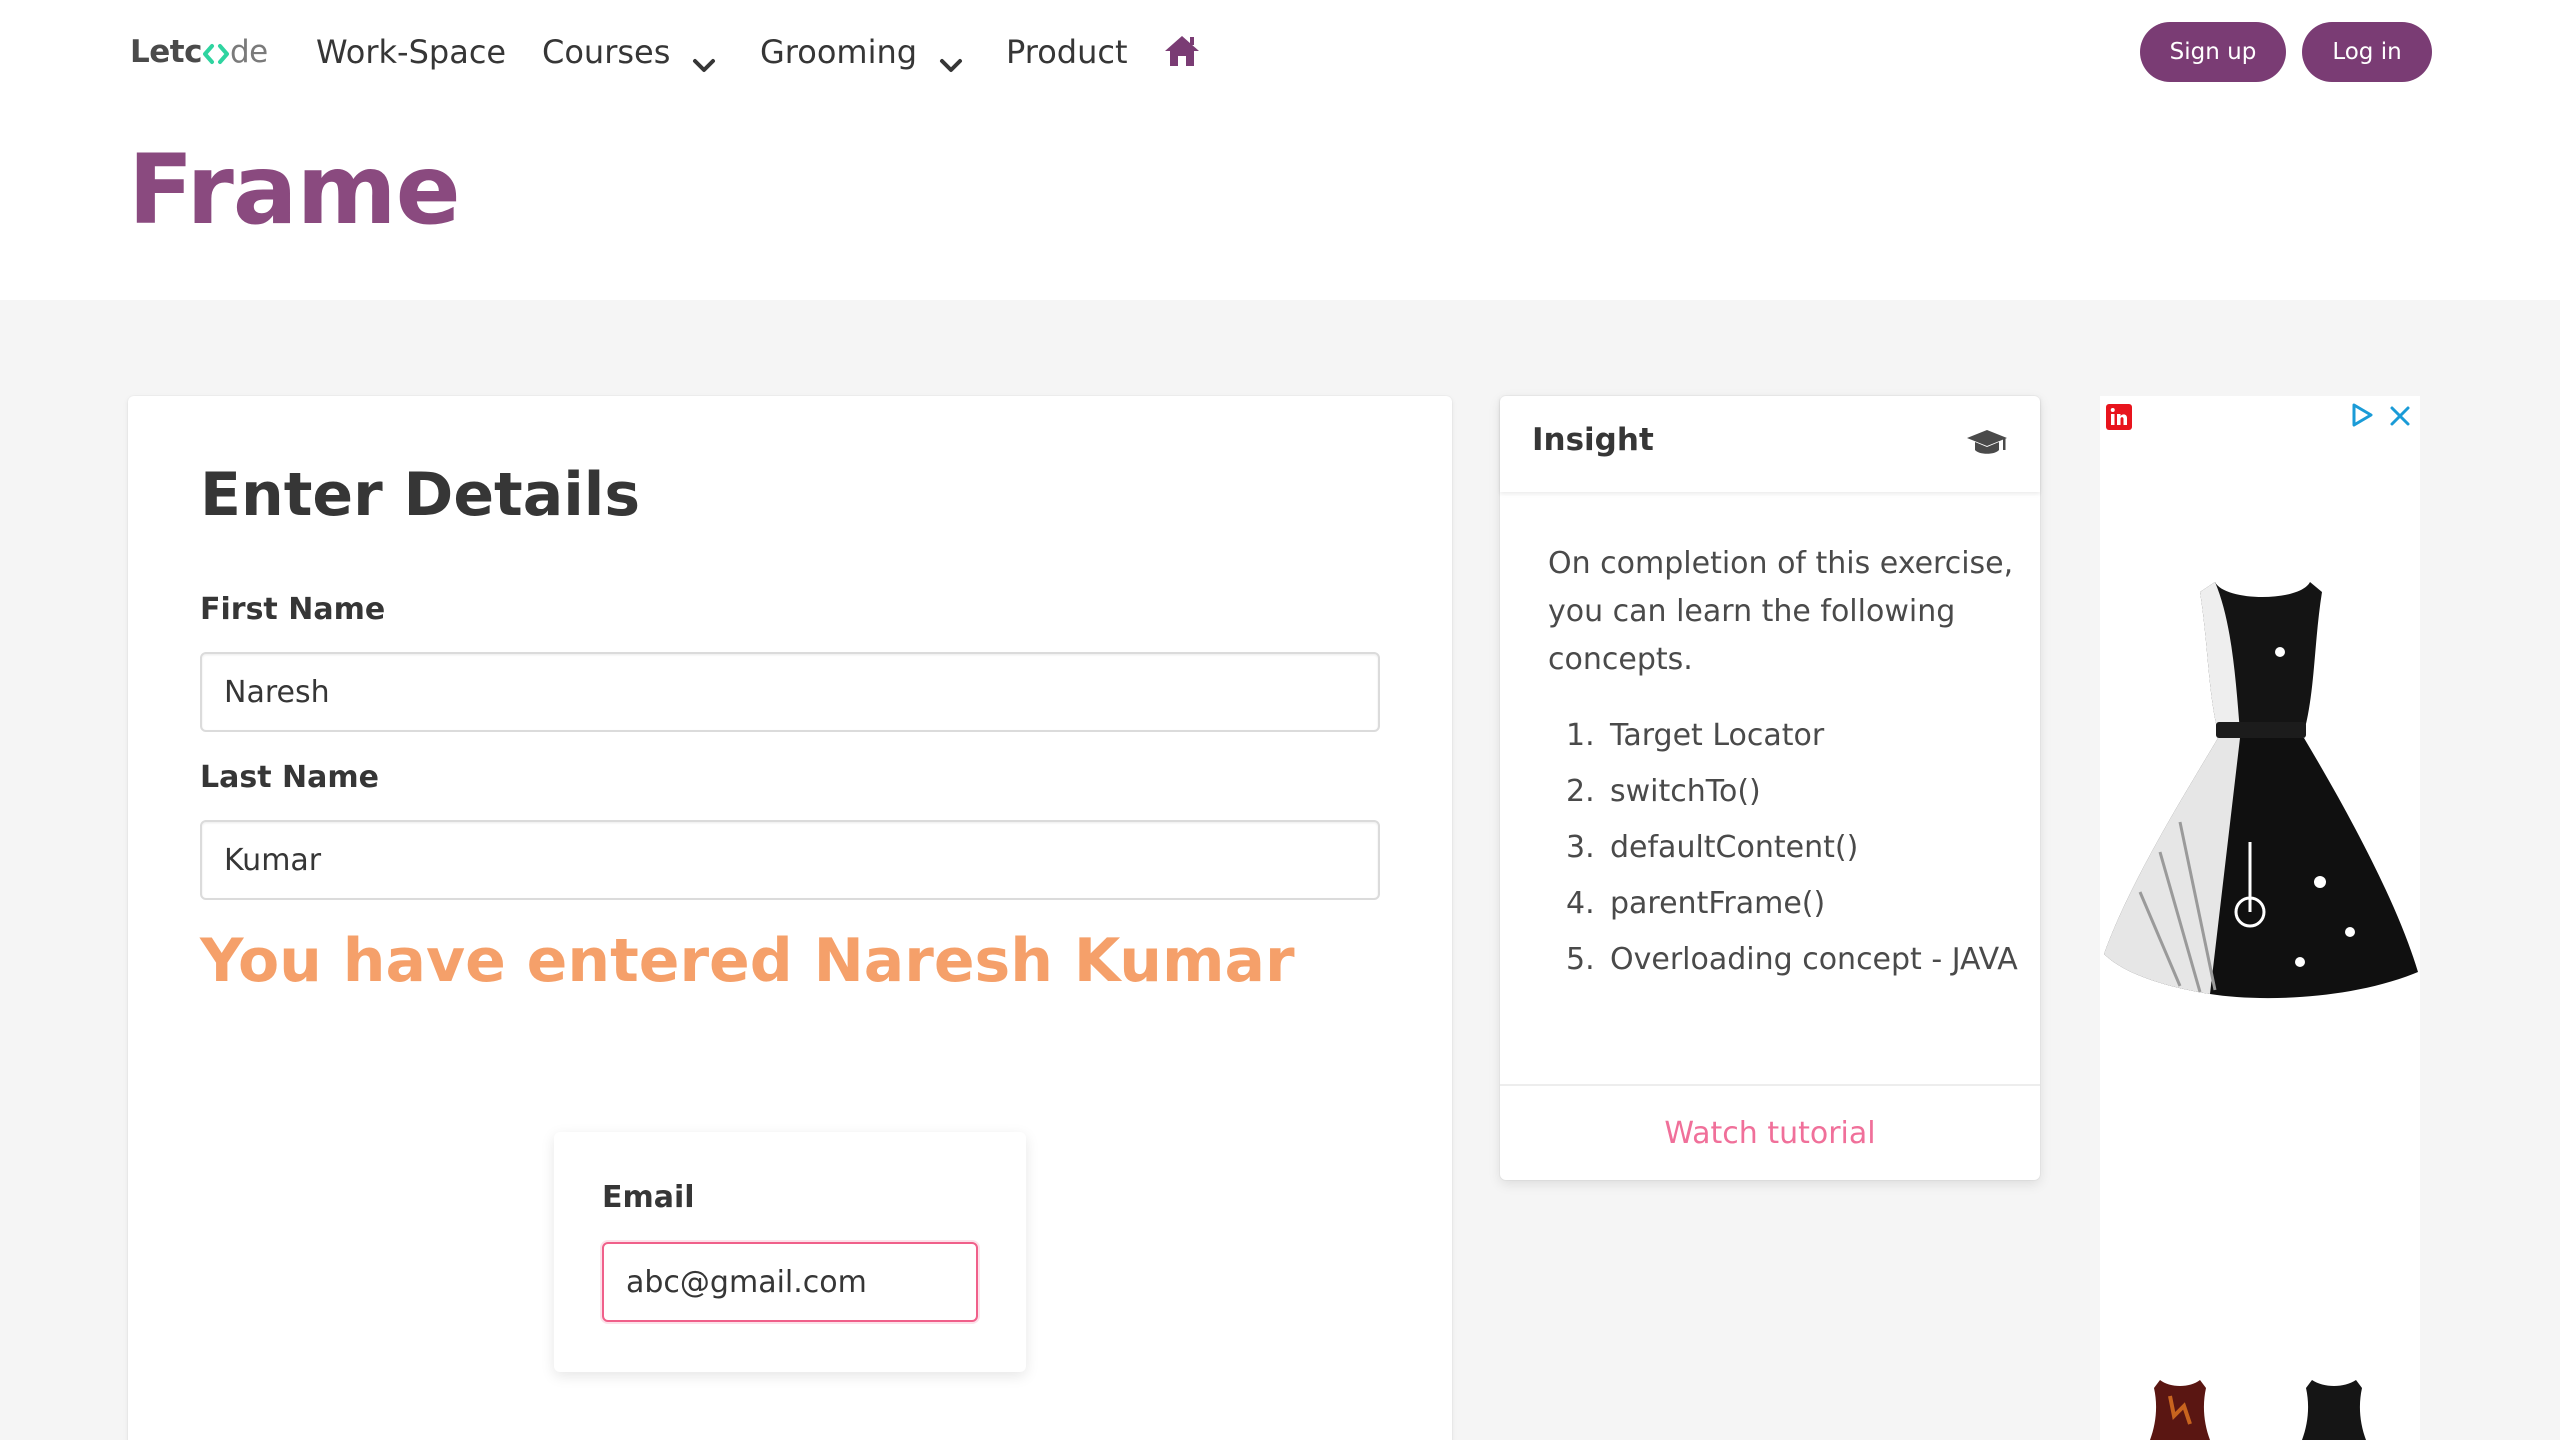  Describe the element at coordinates (1580, 735) in the screenshot. I see `list-item-number: 1.` at that location.